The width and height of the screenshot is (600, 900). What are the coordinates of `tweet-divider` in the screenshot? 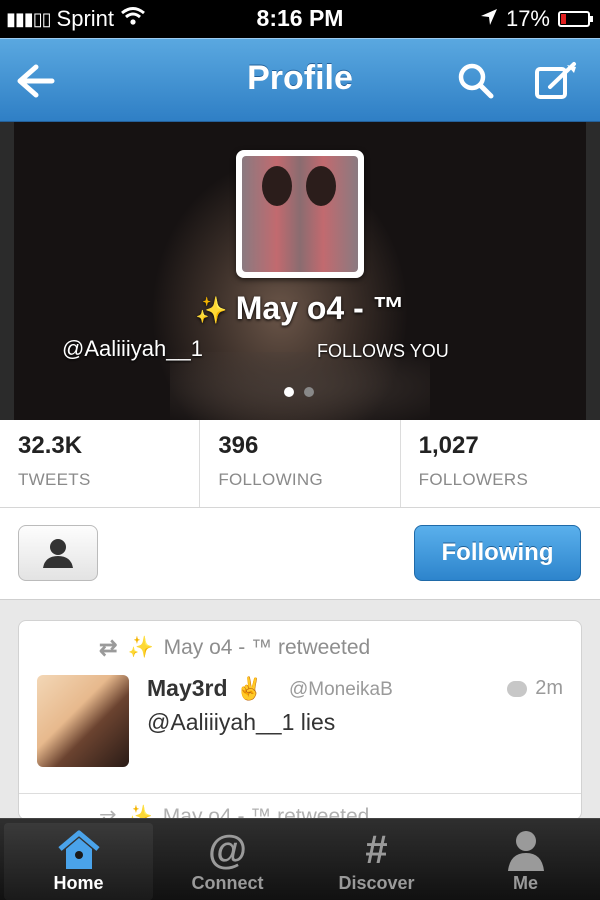 It's located at (300, 793).